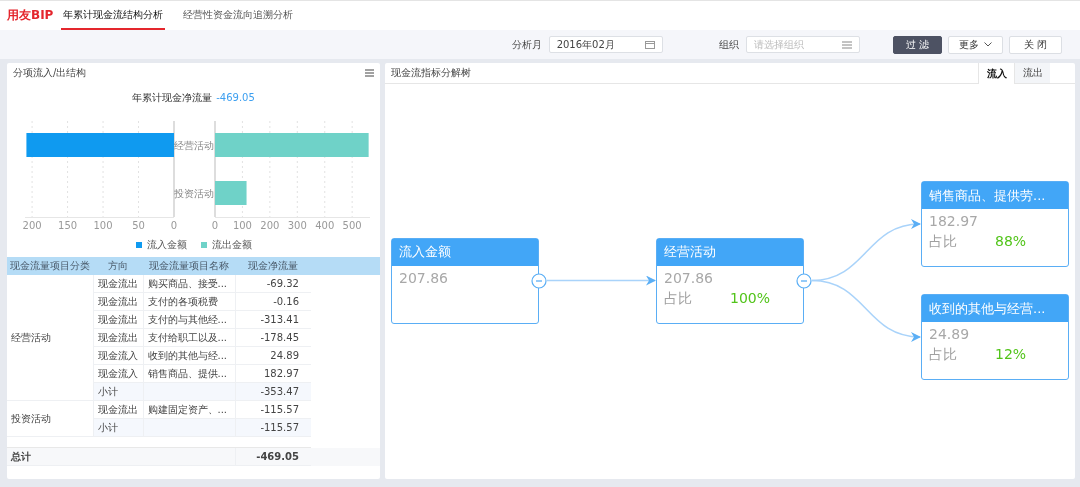 The image size is (1080, 487). What do you see at coordinates (273, 284) in the screenshot?
I see `table-cell: -69.32` at bounding box center [273, 284].